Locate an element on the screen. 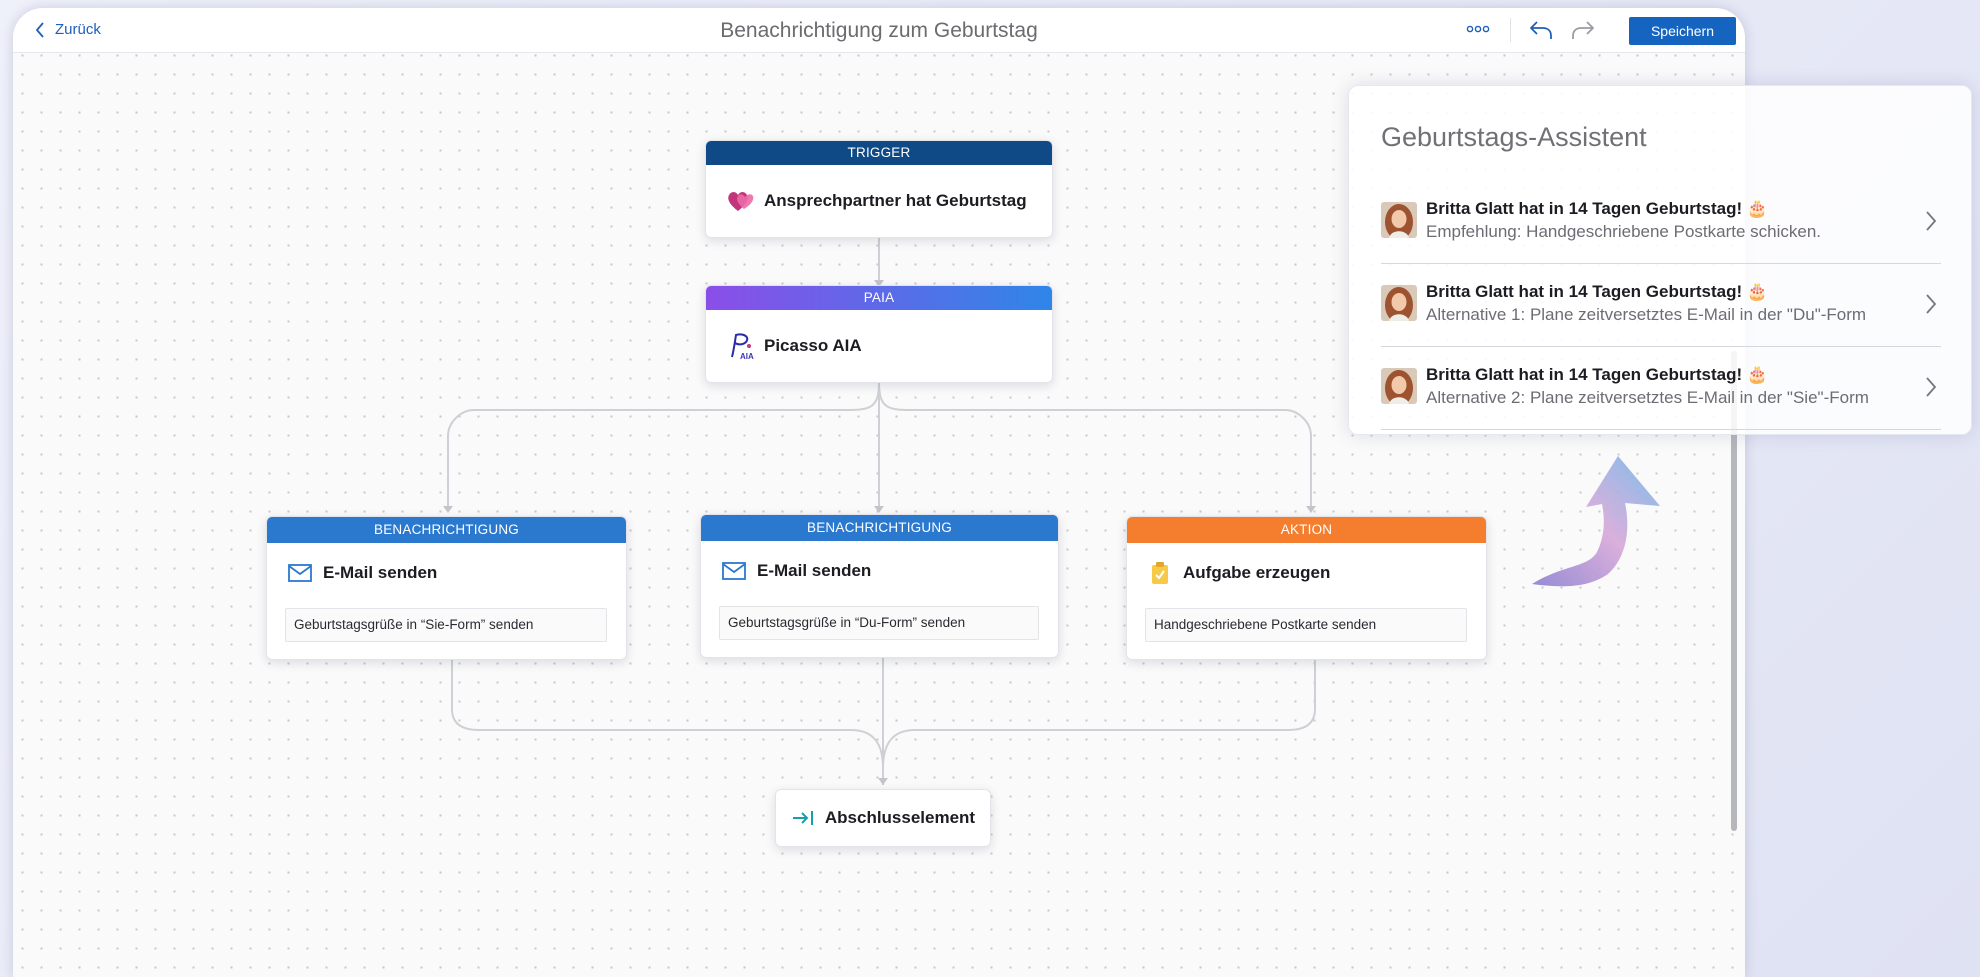  svg-text: AIA is located at coordinates (747, 356).